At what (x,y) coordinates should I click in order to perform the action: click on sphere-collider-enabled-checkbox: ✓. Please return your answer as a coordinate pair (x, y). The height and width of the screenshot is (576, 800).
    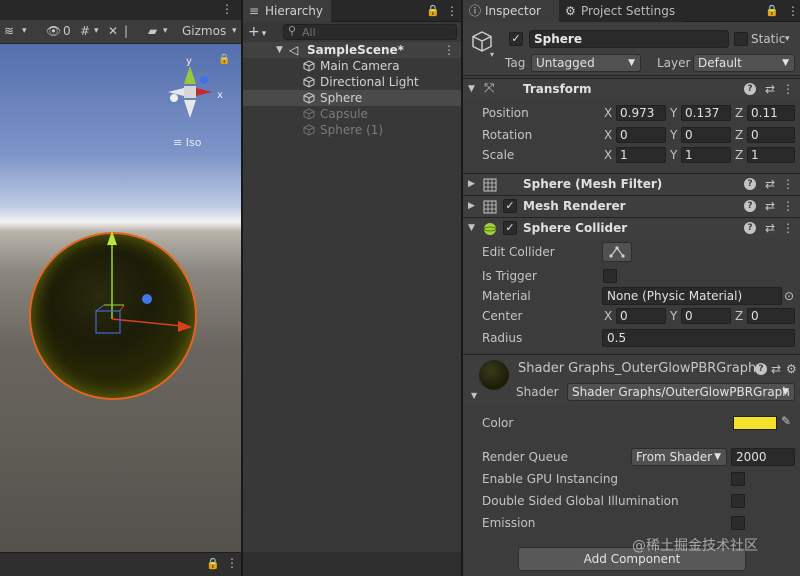
    Looking at the image, I should click on (510, 228).